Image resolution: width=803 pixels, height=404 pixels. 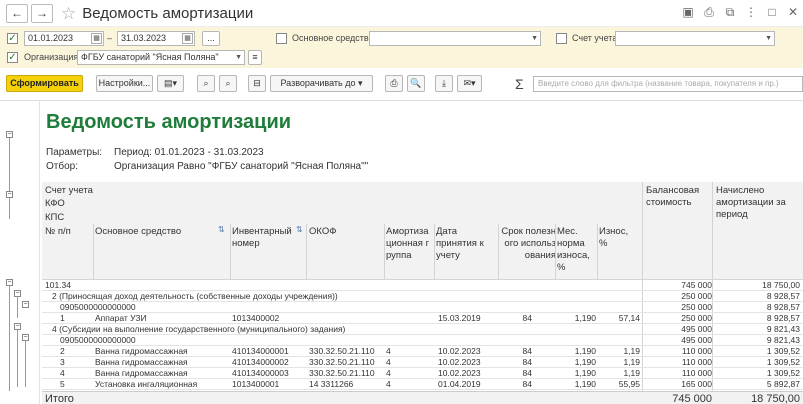 What do you see at coordinates (44, 83) in the screenshot?
I see `generate-button: Сформировать` at bounding box center [44, 83].